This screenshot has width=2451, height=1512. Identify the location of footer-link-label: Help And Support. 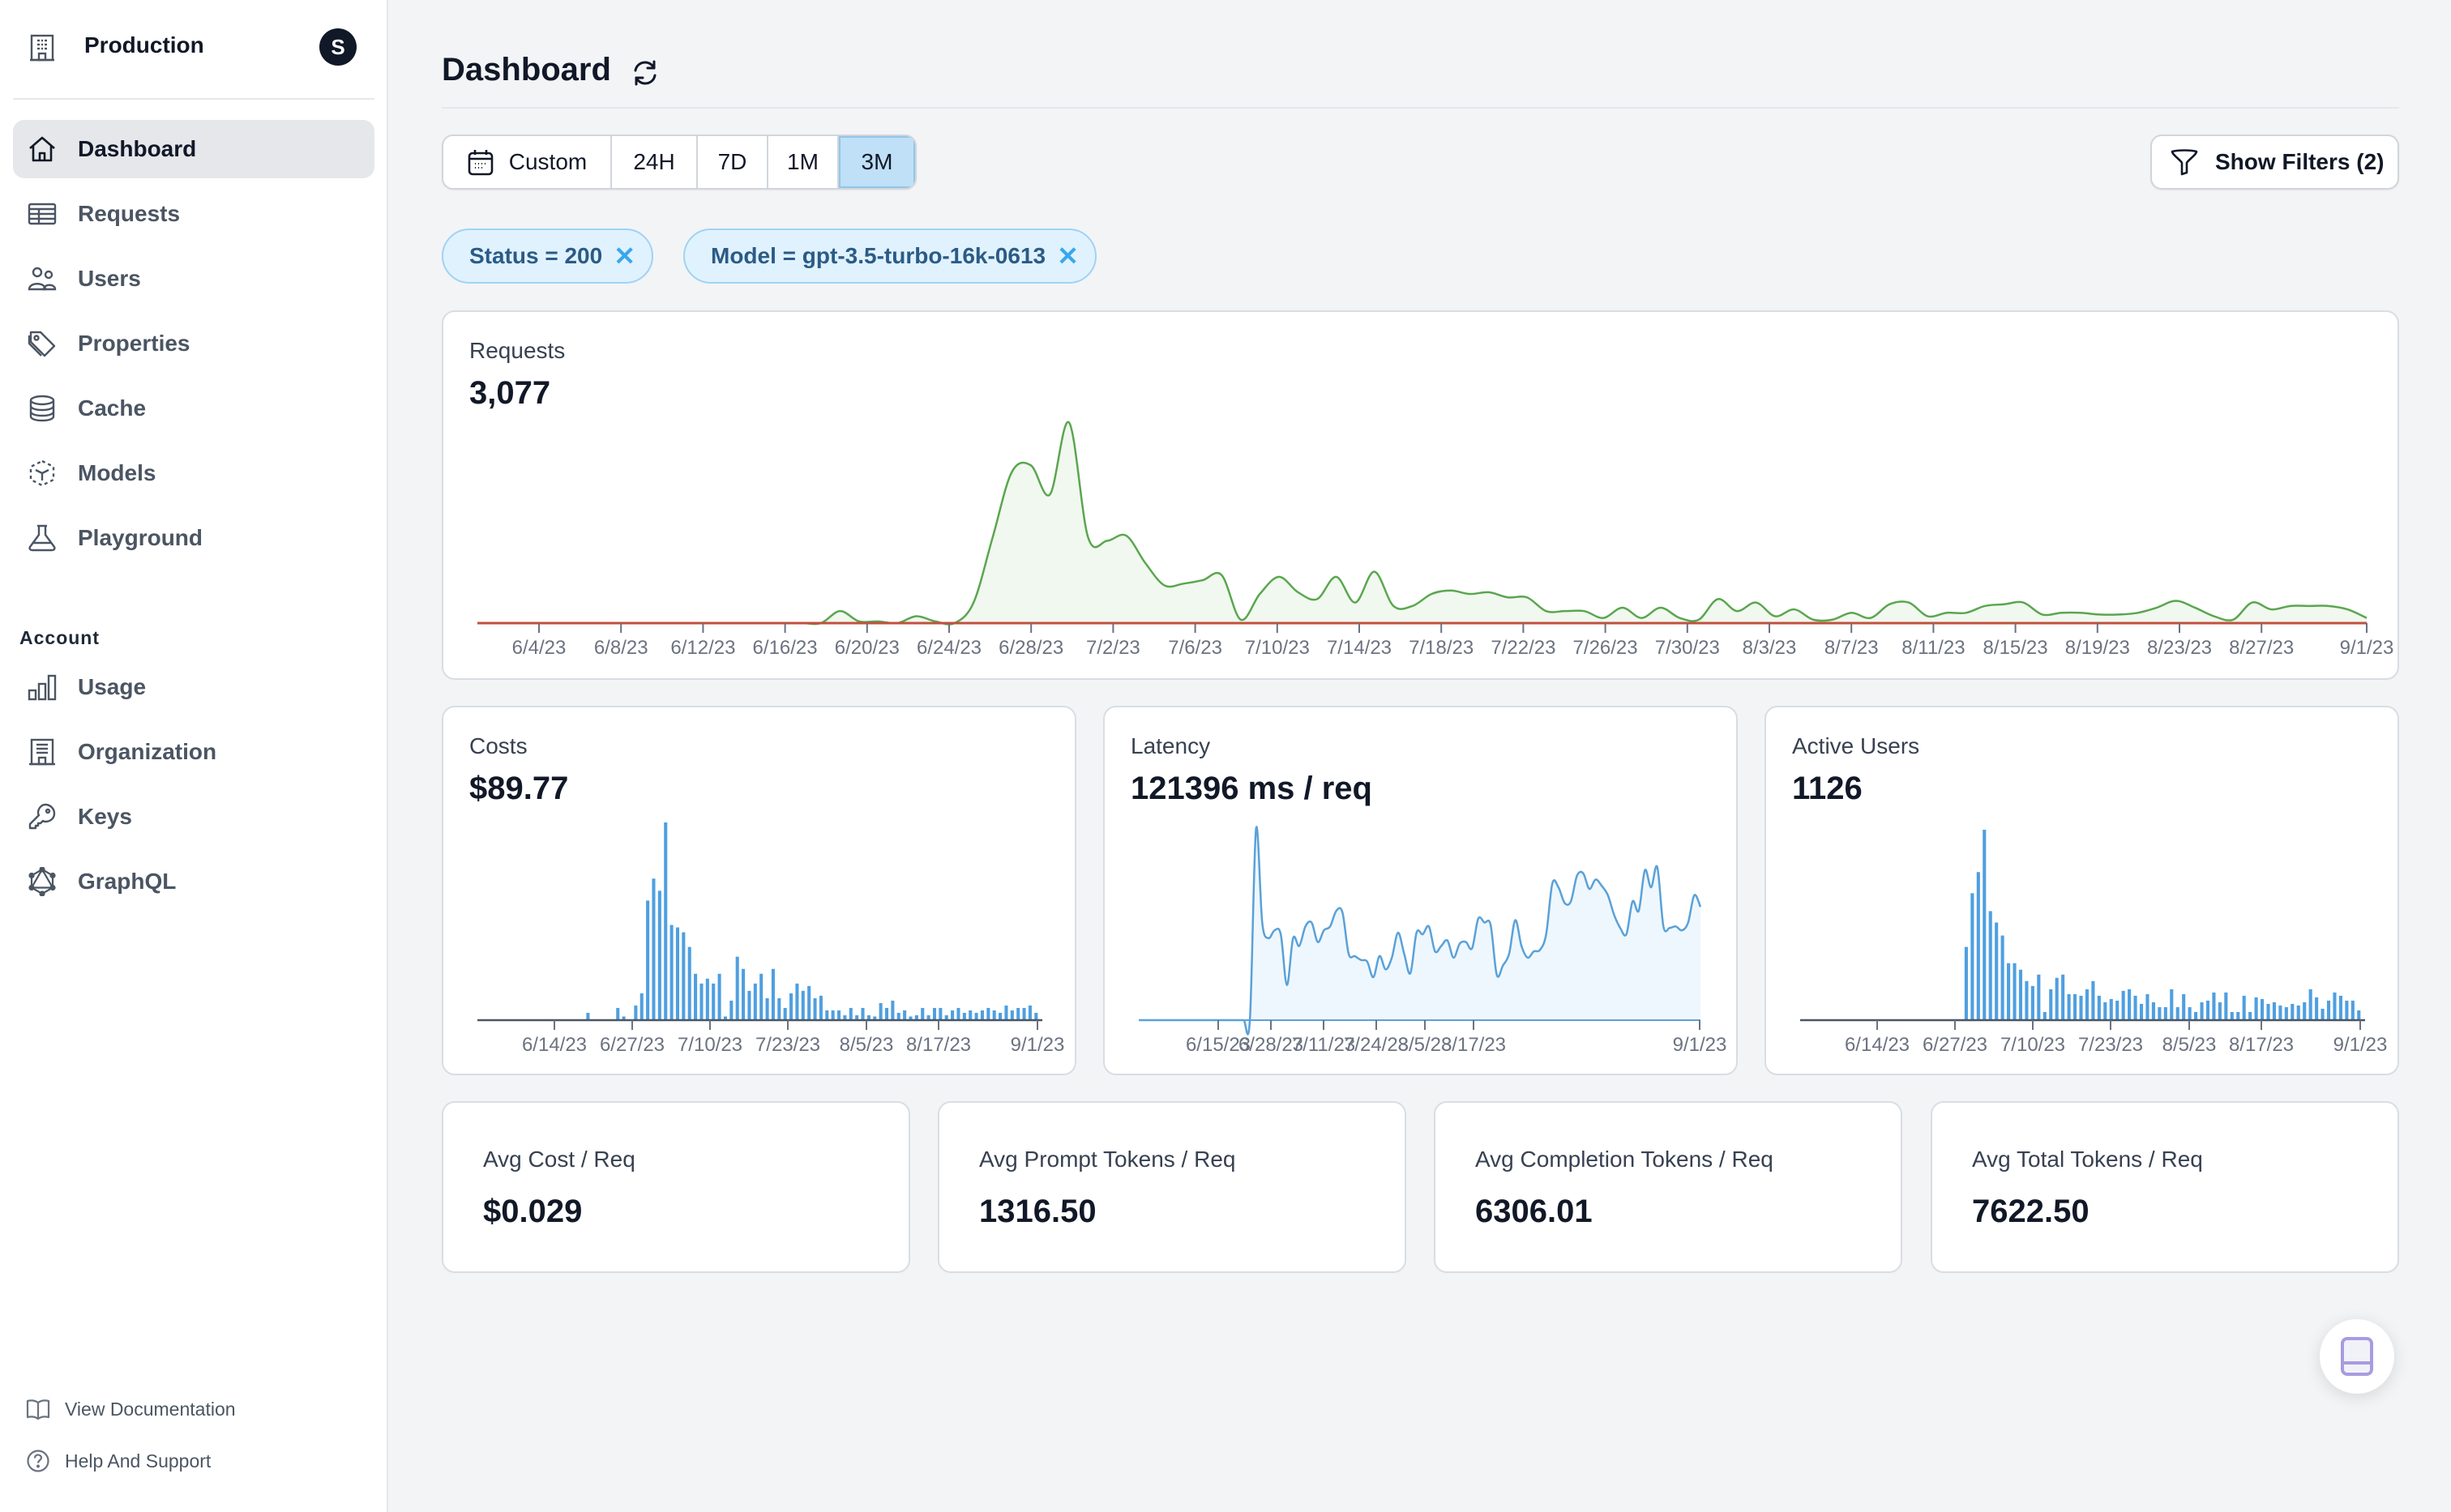
(138, 1461).